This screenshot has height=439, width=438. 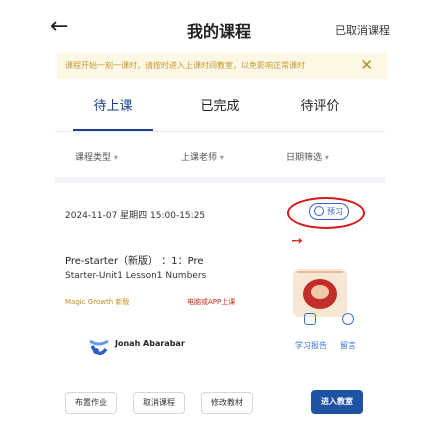 I want to click on course-name: Pre-starter（新版） ：1：Pre, so click(x=134, y=261).